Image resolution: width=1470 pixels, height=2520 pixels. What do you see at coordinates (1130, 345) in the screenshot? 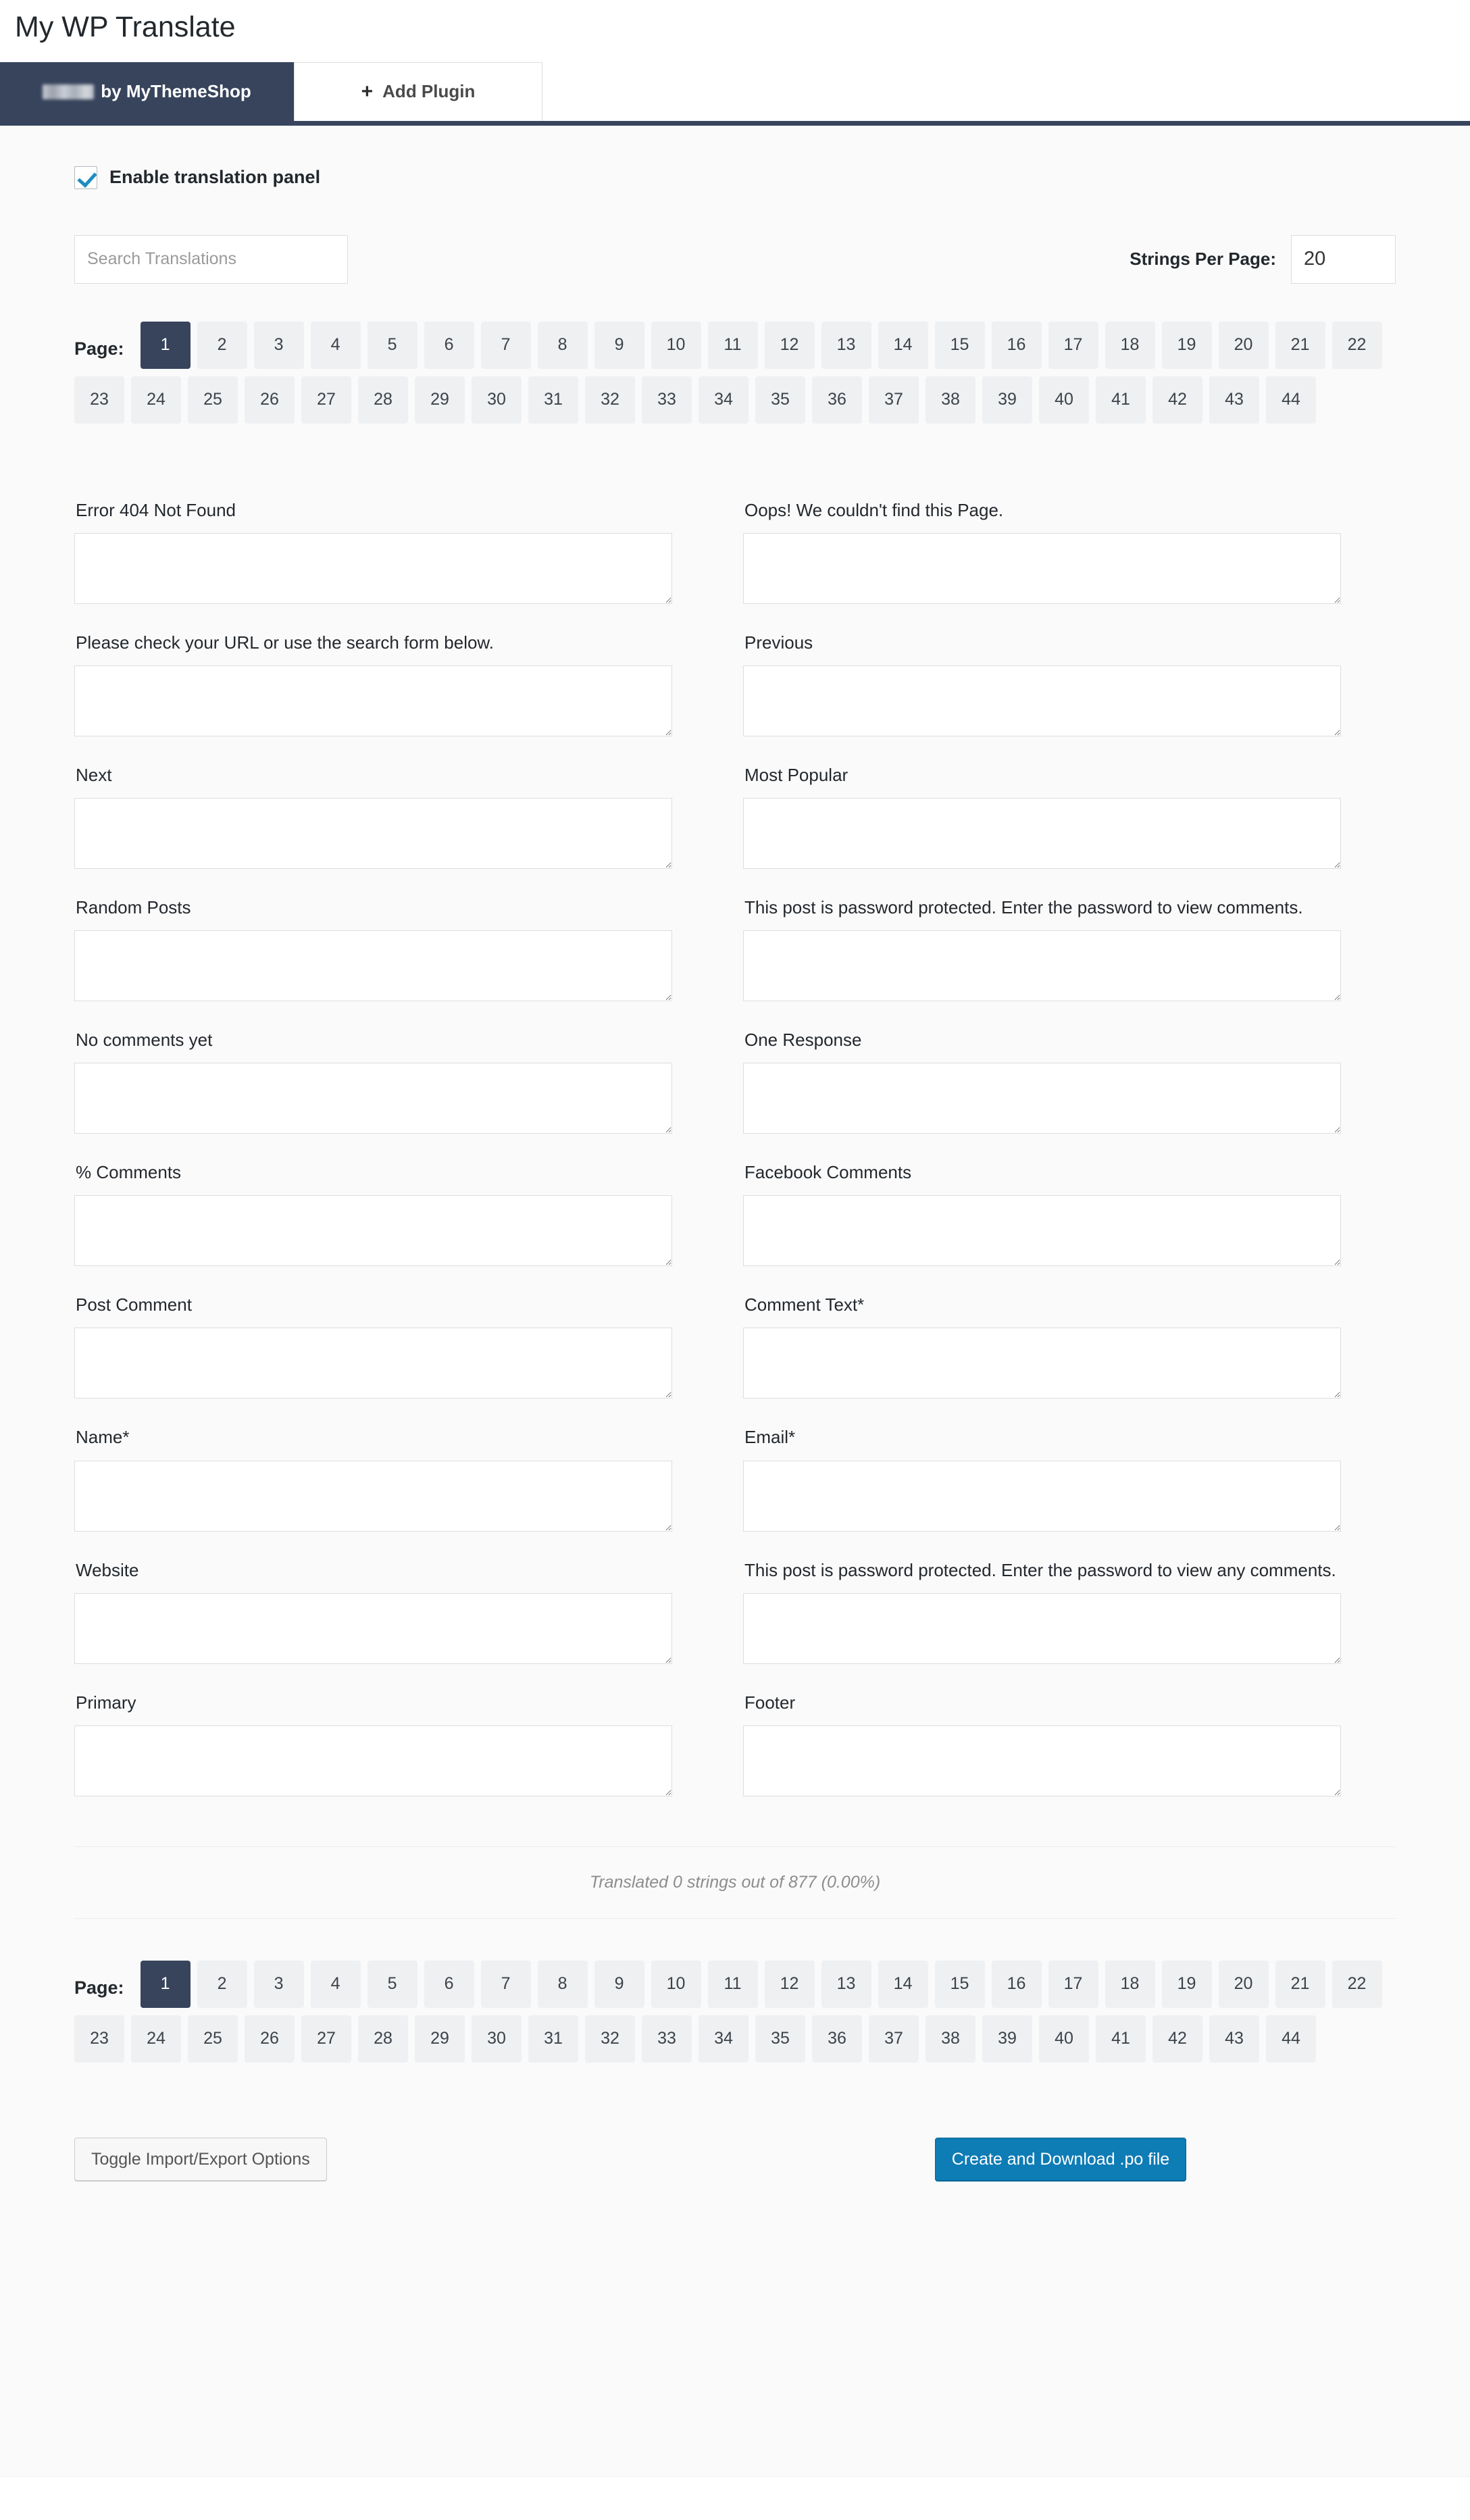
I see `pagination-page-18-top: 18` at bounding box center [1130, 345].